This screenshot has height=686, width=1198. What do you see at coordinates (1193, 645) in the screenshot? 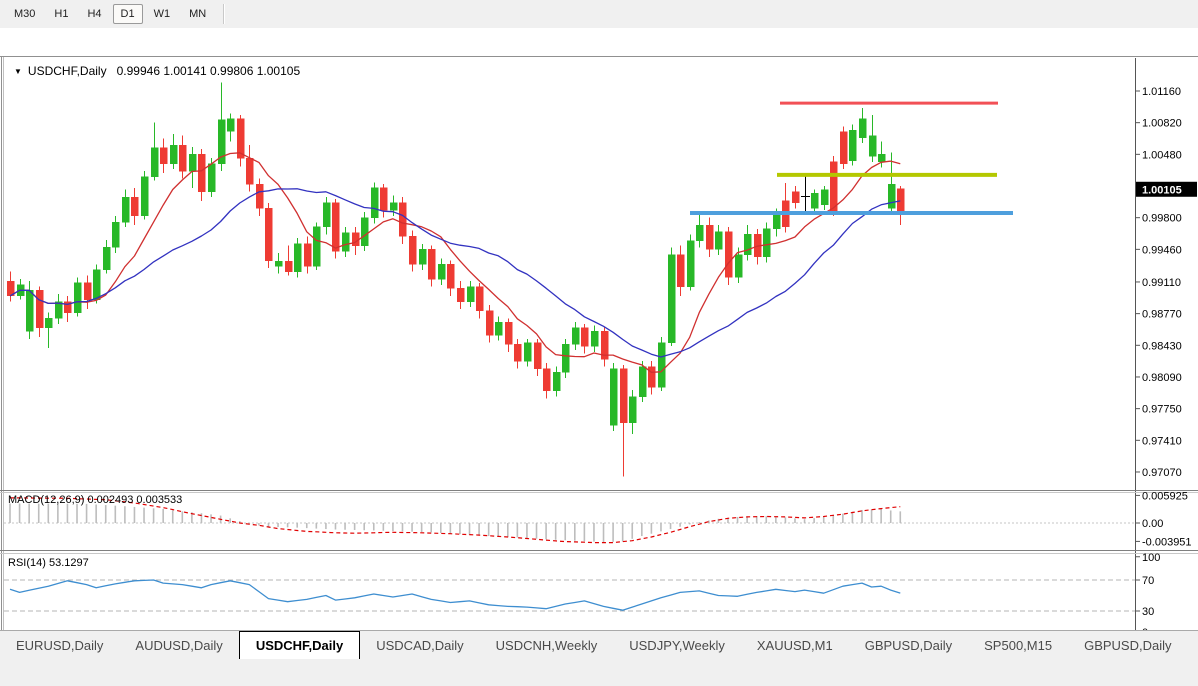
I see `tab-dj30-h4: DJ30,H4` at bounding box center [1193, 645].